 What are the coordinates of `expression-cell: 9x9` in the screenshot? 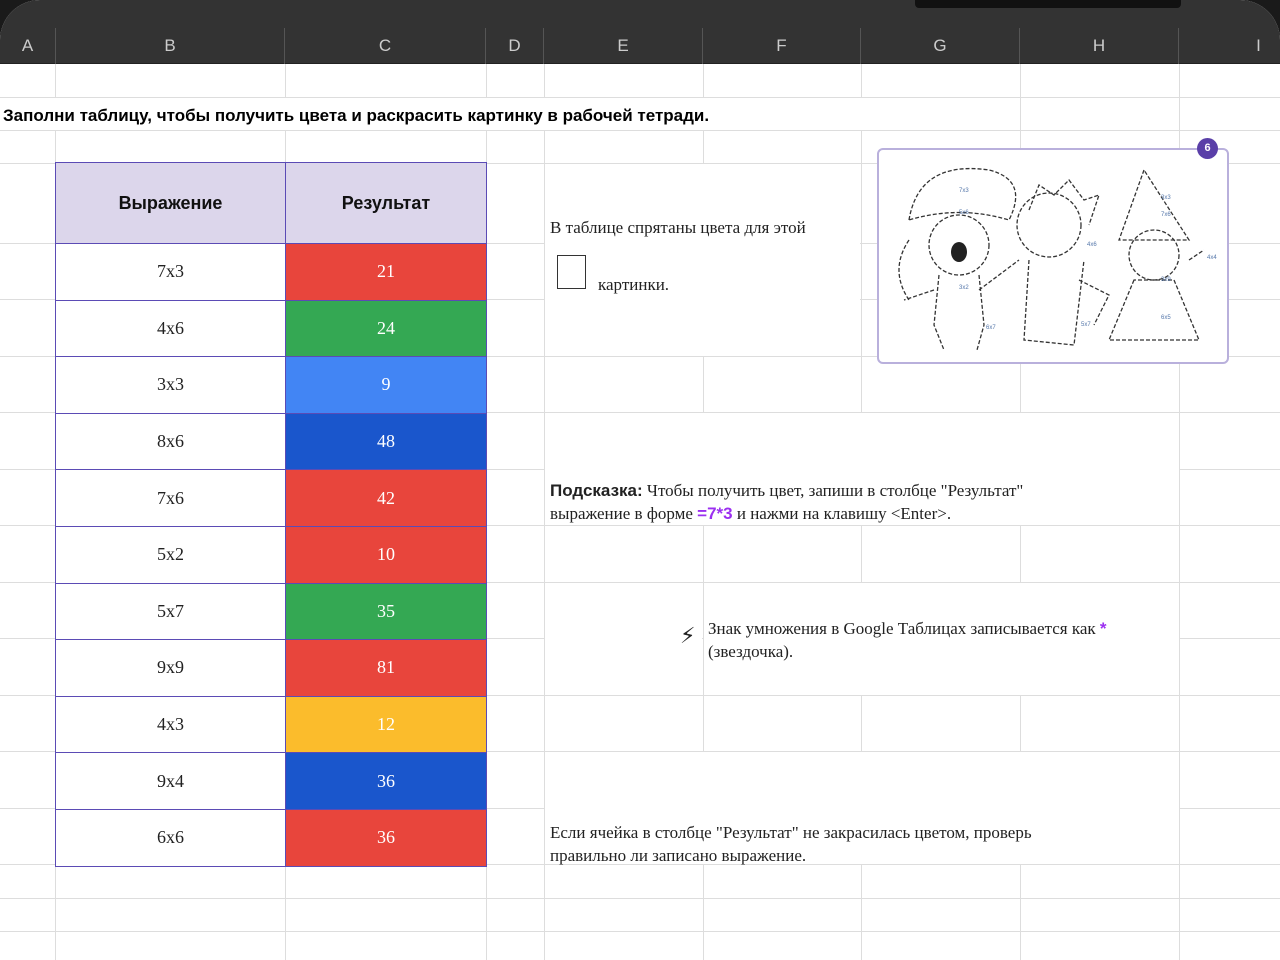 It's located at (170, 668).